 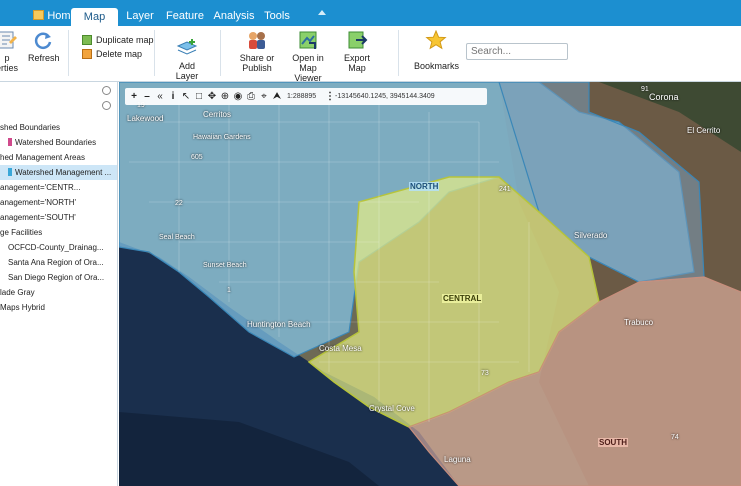 I want to click on refresh-icon, so click(x=43, y=40).